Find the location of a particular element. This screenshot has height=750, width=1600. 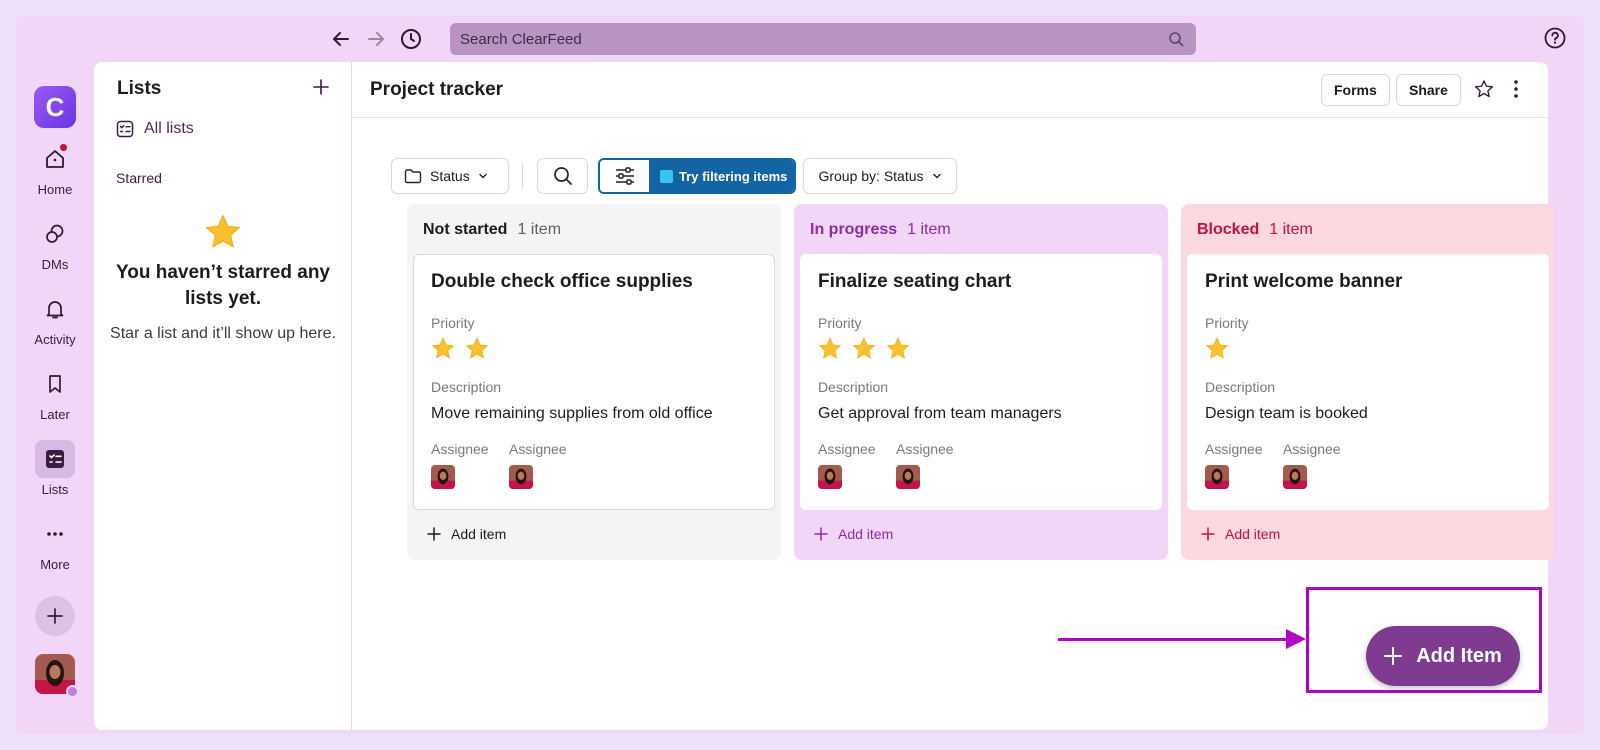

rail-item-lists: Lists is located at coordinates (55, 468).